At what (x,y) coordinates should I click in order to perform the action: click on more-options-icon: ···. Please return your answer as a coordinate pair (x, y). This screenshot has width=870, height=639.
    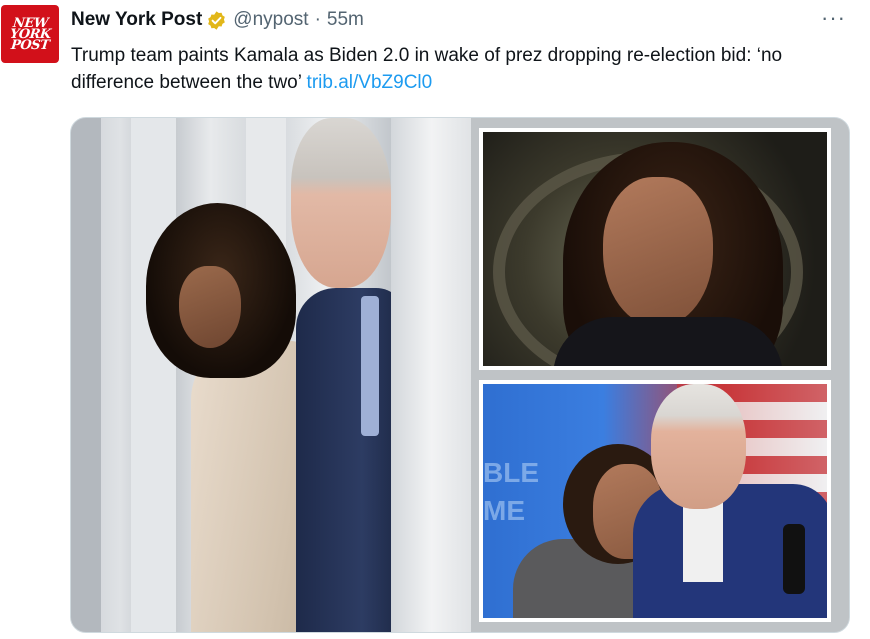
    Looking at the image, I should click on (833, 18).